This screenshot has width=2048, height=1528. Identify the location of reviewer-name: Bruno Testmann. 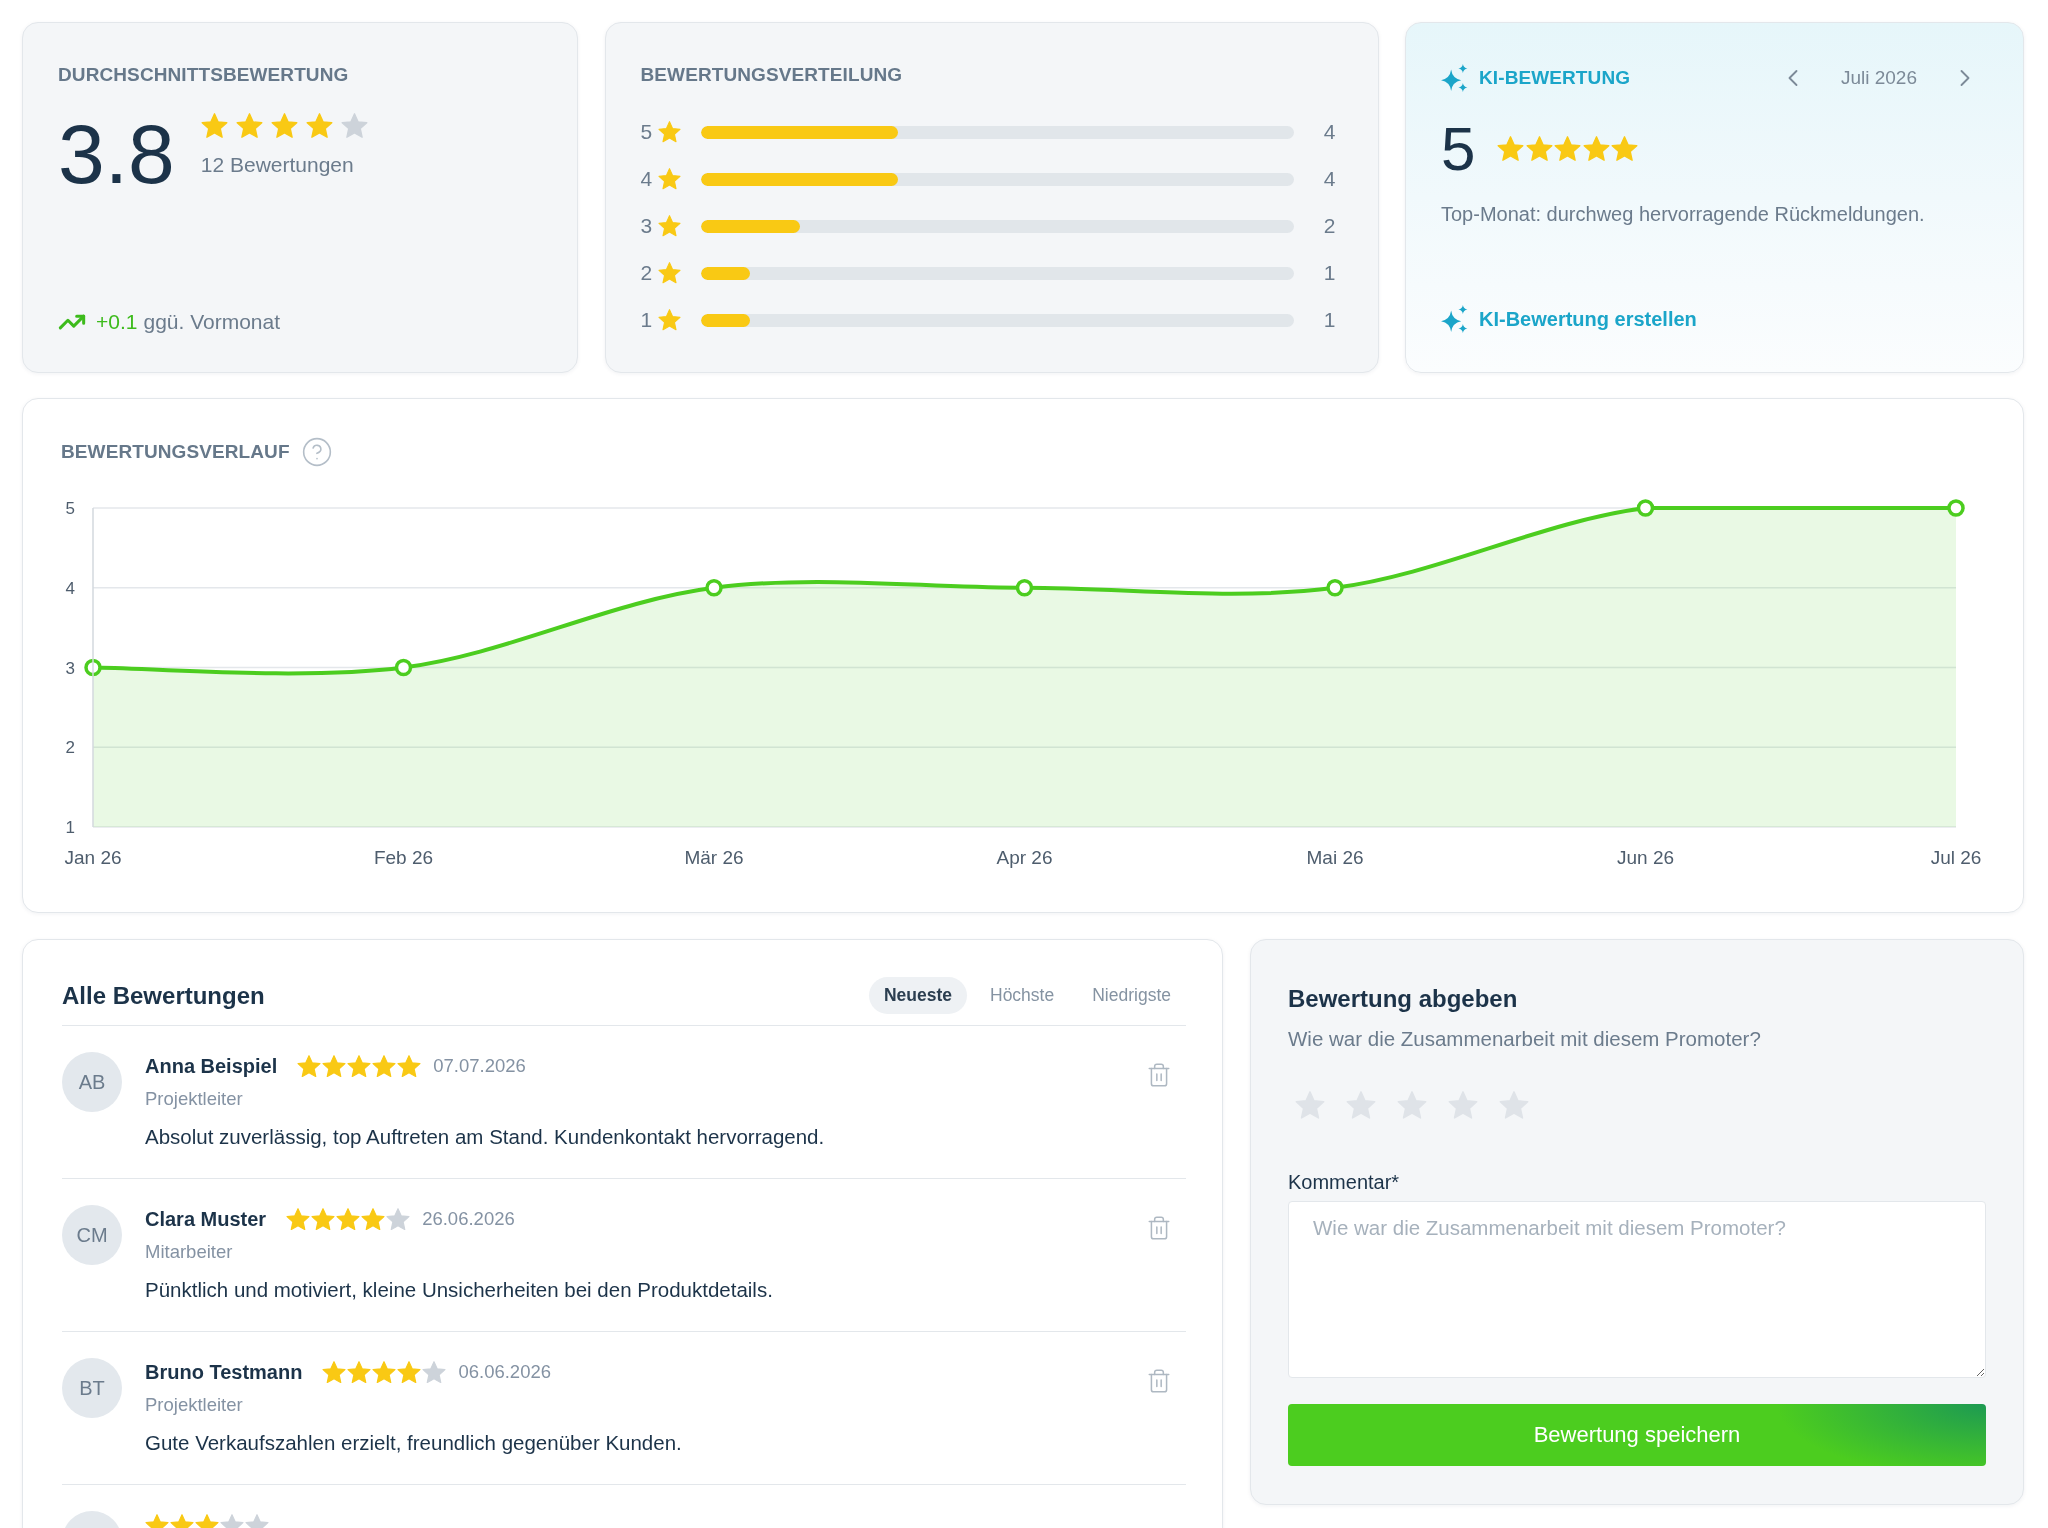
(224, 1372).